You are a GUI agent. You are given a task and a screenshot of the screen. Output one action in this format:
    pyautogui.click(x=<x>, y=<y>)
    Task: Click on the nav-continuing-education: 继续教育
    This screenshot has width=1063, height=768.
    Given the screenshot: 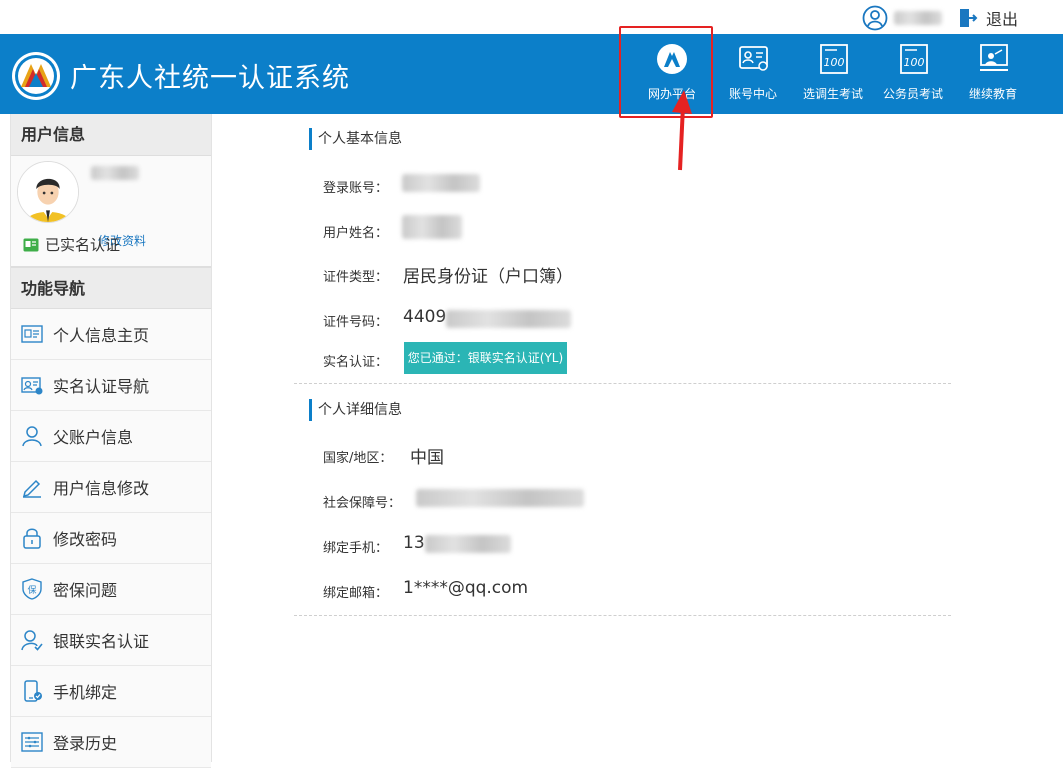 What is the action you would take?
    pyautogui.click(x=993, y=74)
    